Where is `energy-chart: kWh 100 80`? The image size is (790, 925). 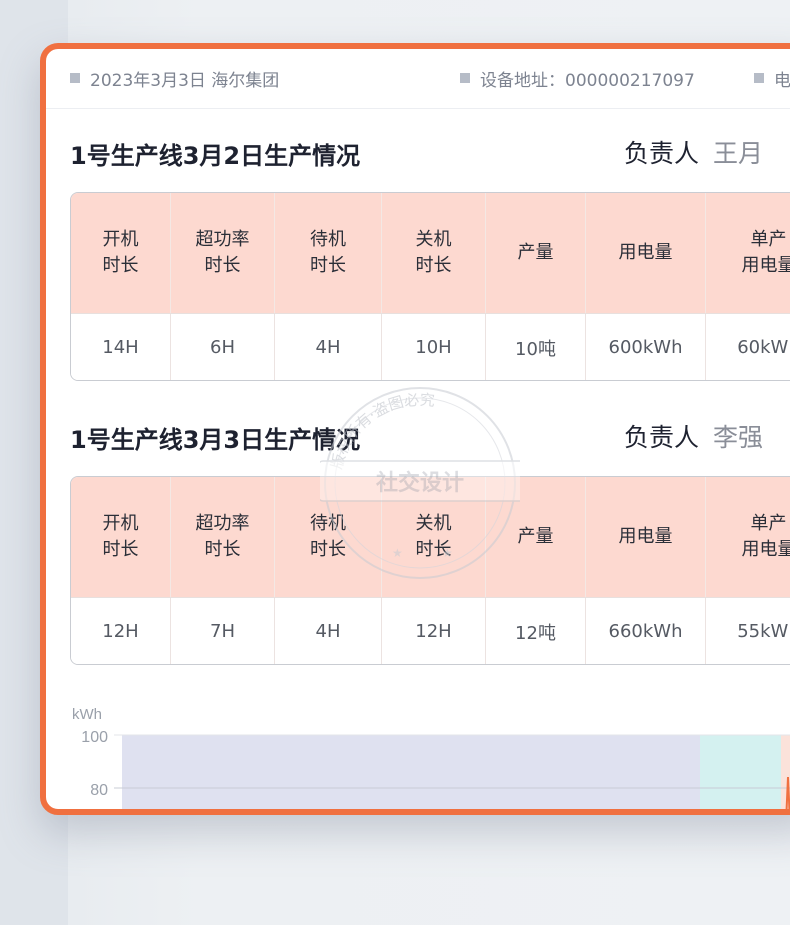
energy-chart: kWh 100 80 is located at coordinates (431, 757).